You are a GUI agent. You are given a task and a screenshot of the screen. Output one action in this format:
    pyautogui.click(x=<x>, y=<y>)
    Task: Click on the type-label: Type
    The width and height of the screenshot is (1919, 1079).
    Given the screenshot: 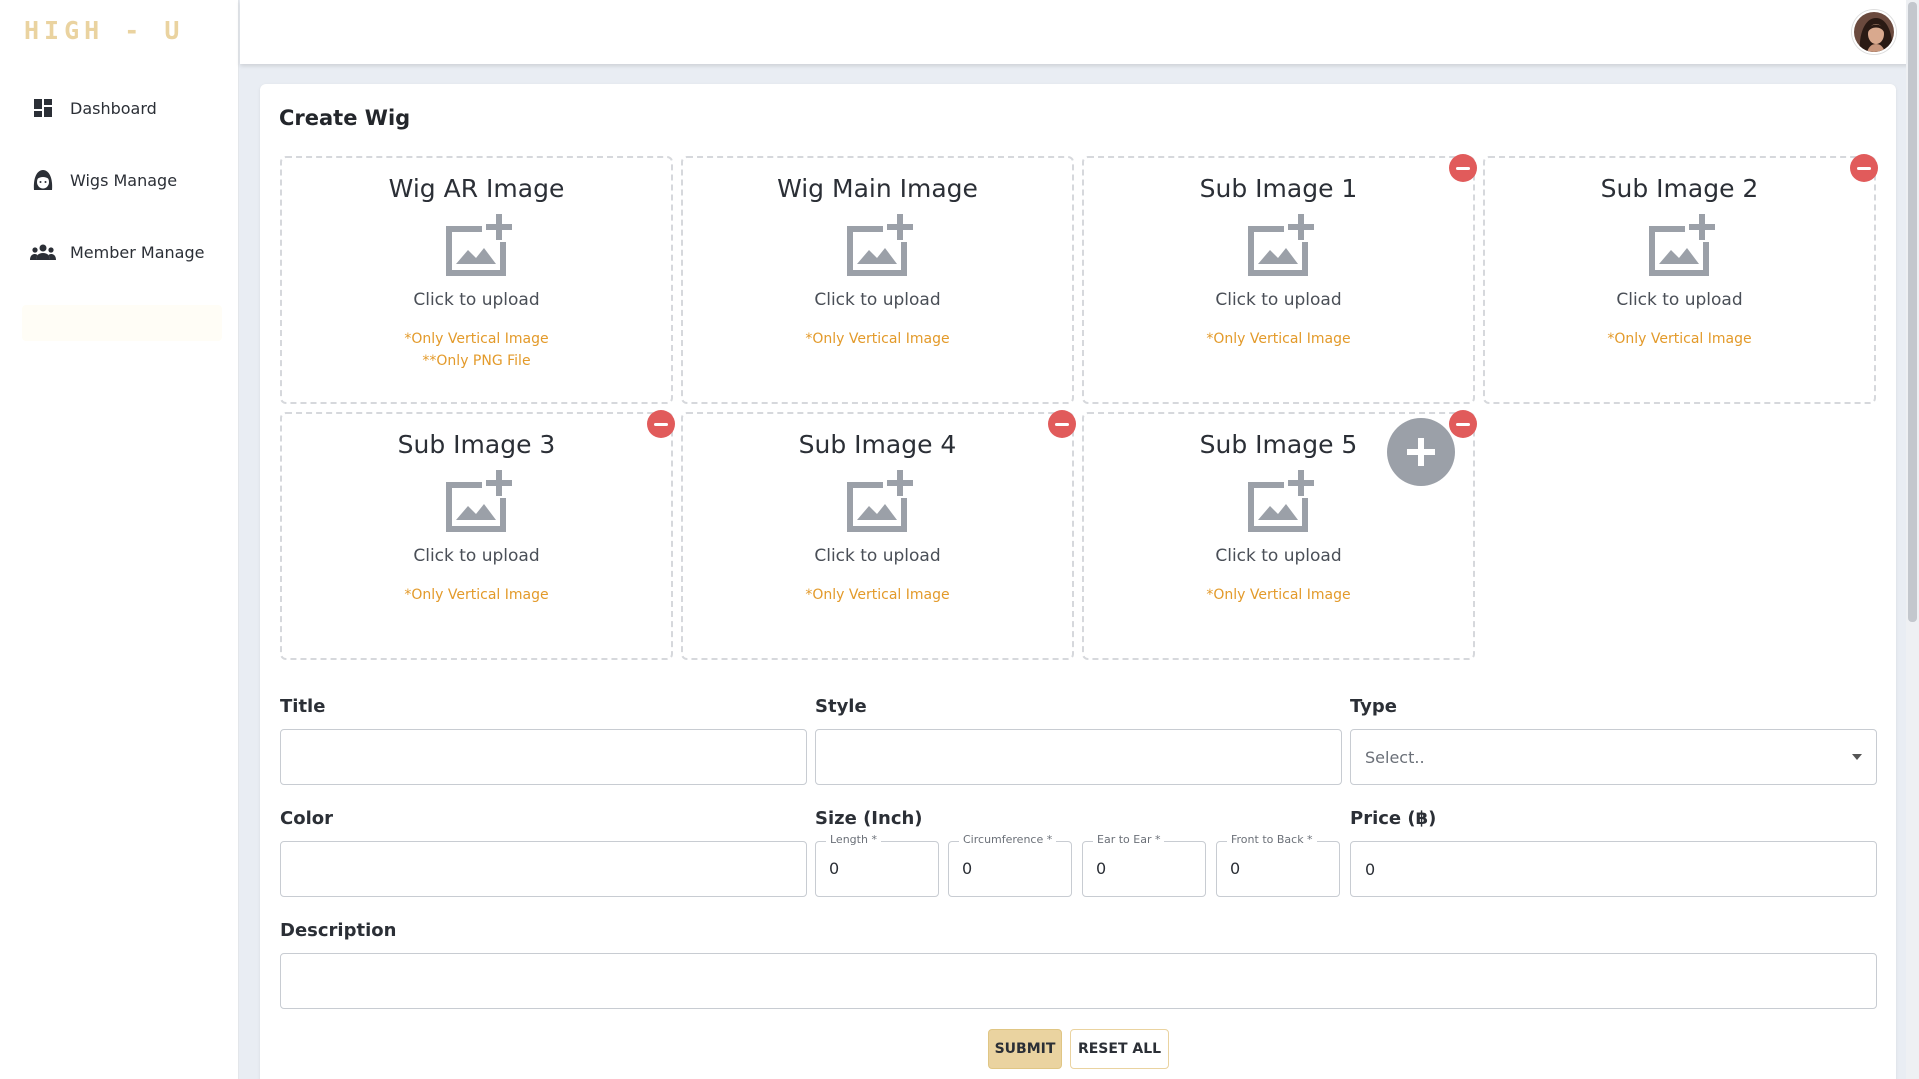 What is the action you would take?
    pyautogui.click(x=1373, y=706)
    